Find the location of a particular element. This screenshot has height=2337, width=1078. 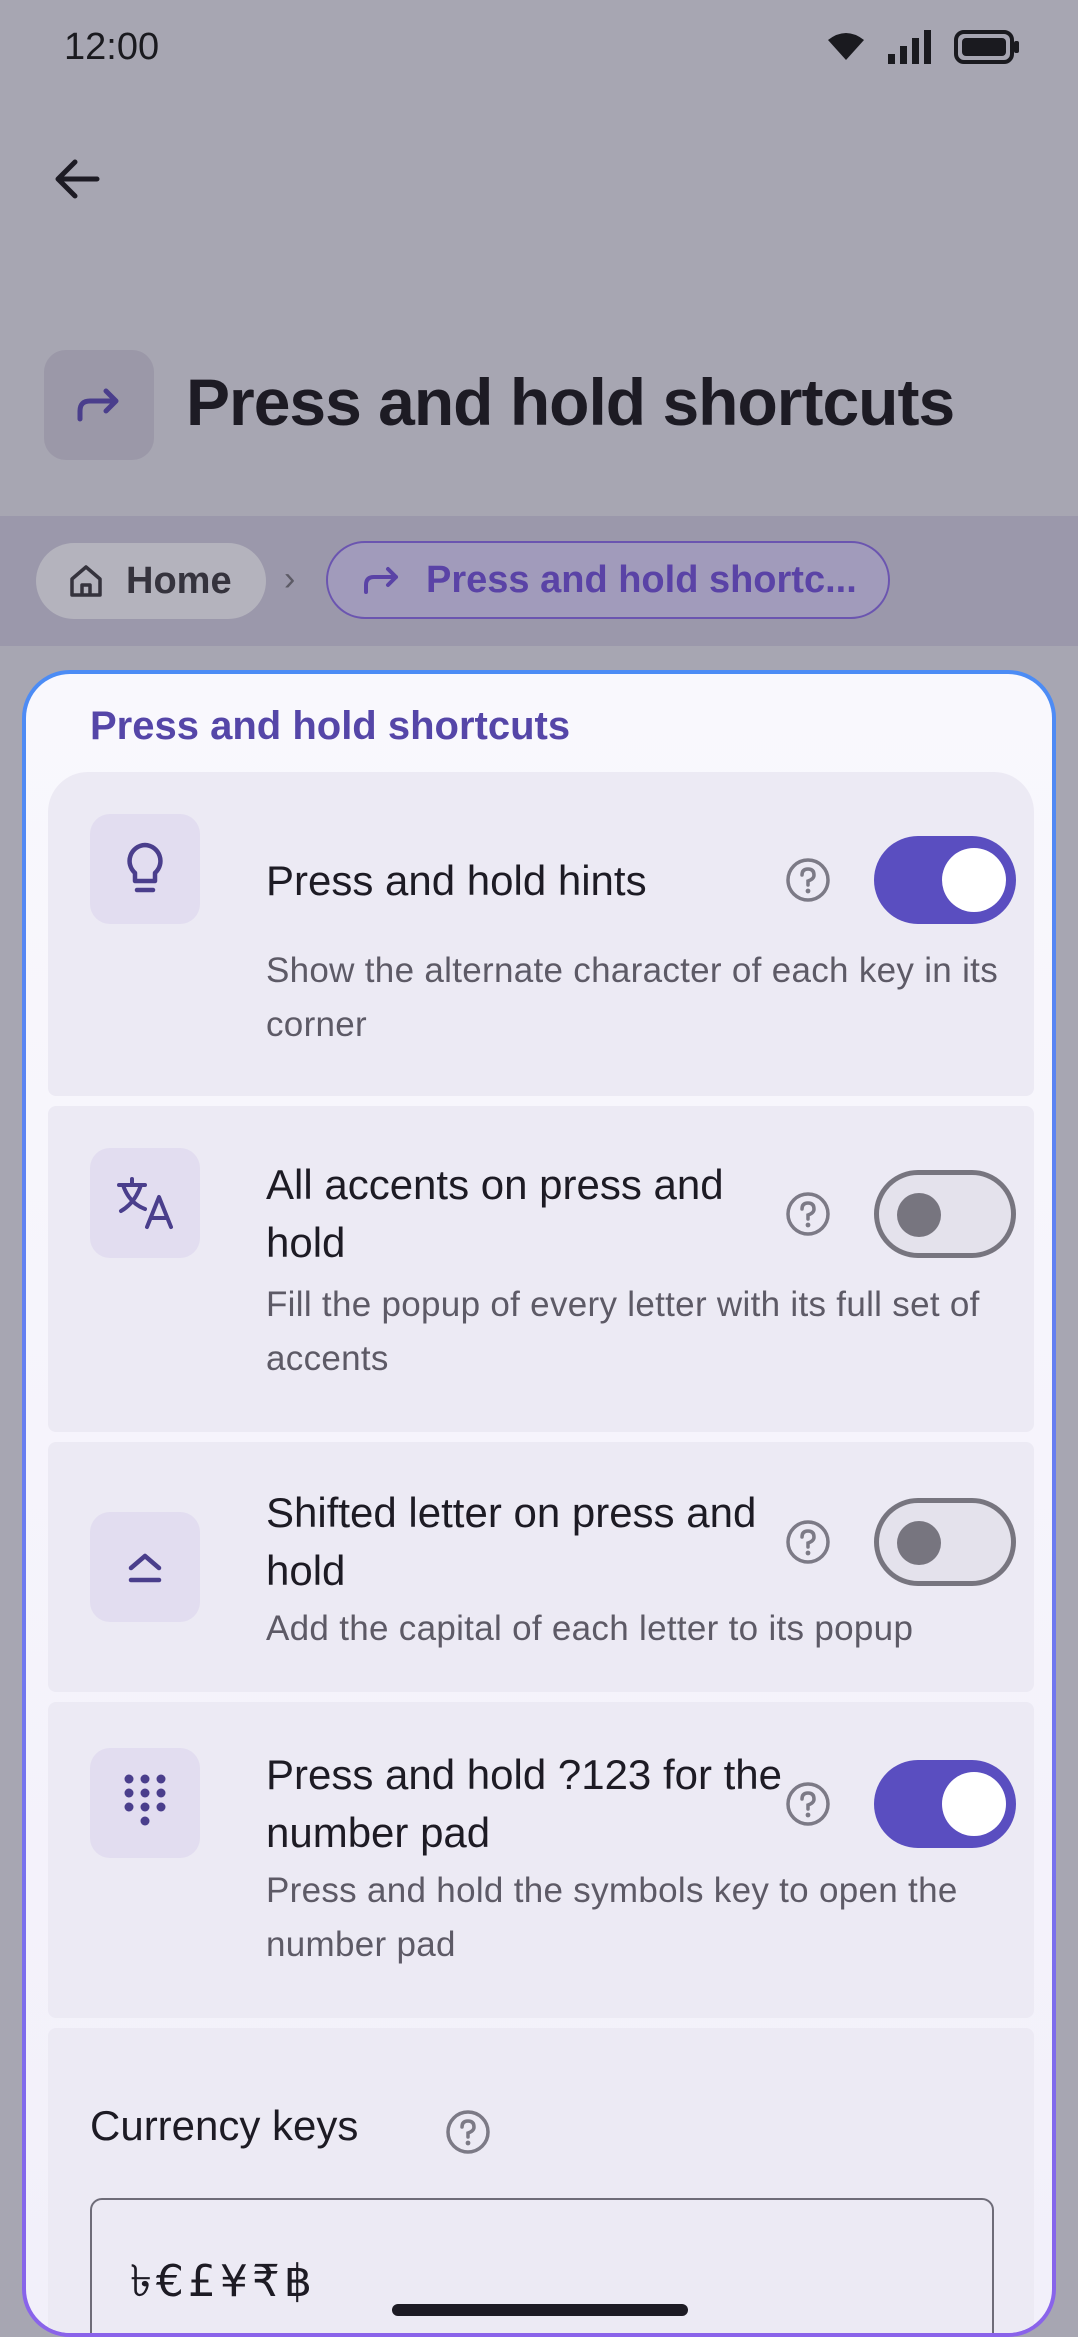

home-icon is located at coordinates (86, 581).